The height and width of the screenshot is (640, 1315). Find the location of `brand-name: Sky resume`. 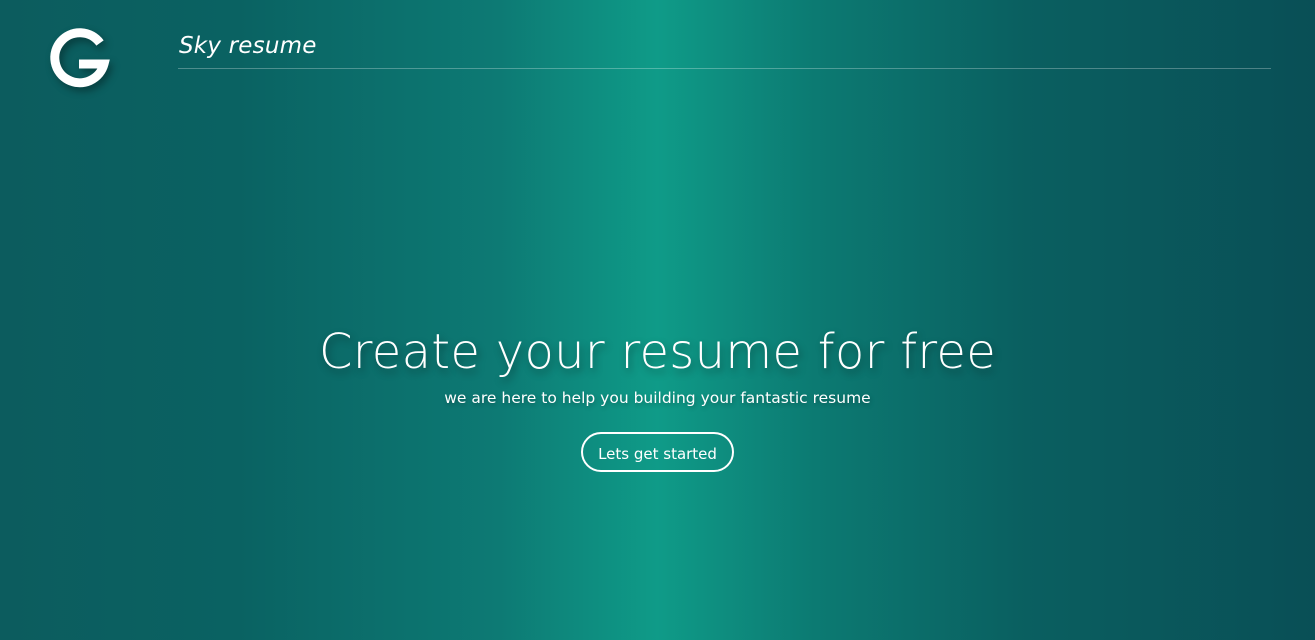

brand-name: Sky resume is located at coordinates (248, 46).